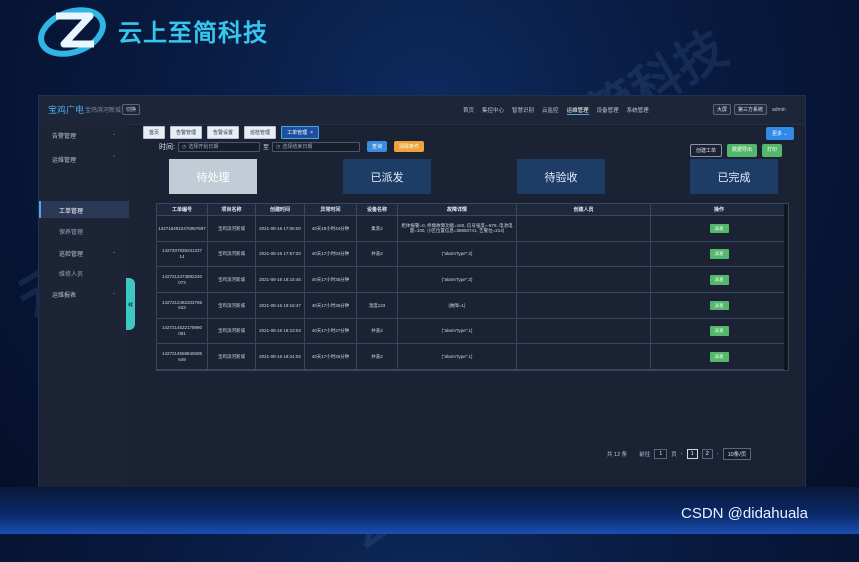 This screenshot has height=562, width=859. What do you see at coordinates (130, 304) in the screenshot?
I see `collapse-sidebar-button: «` at bounding box center [130, 304].